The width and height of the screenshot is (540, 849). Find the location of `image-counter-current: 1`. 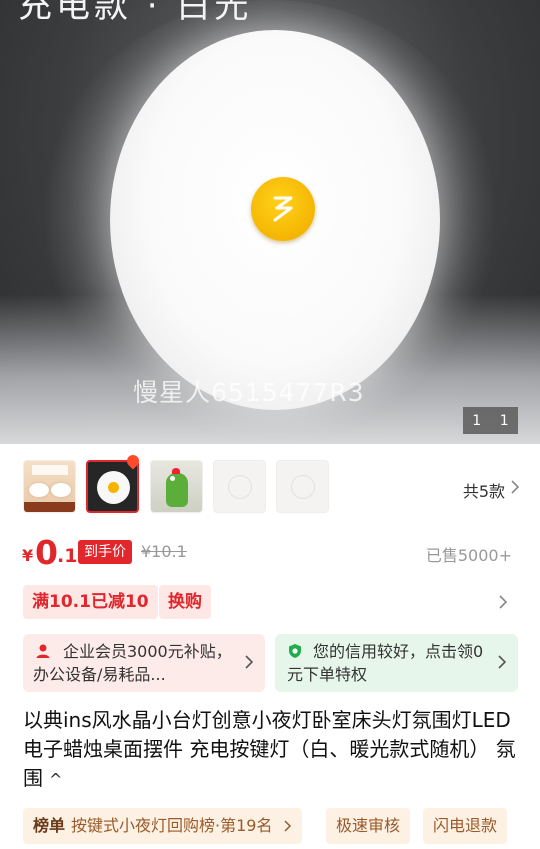

image-counter-current: 1 is located at coordinates (477, 420).